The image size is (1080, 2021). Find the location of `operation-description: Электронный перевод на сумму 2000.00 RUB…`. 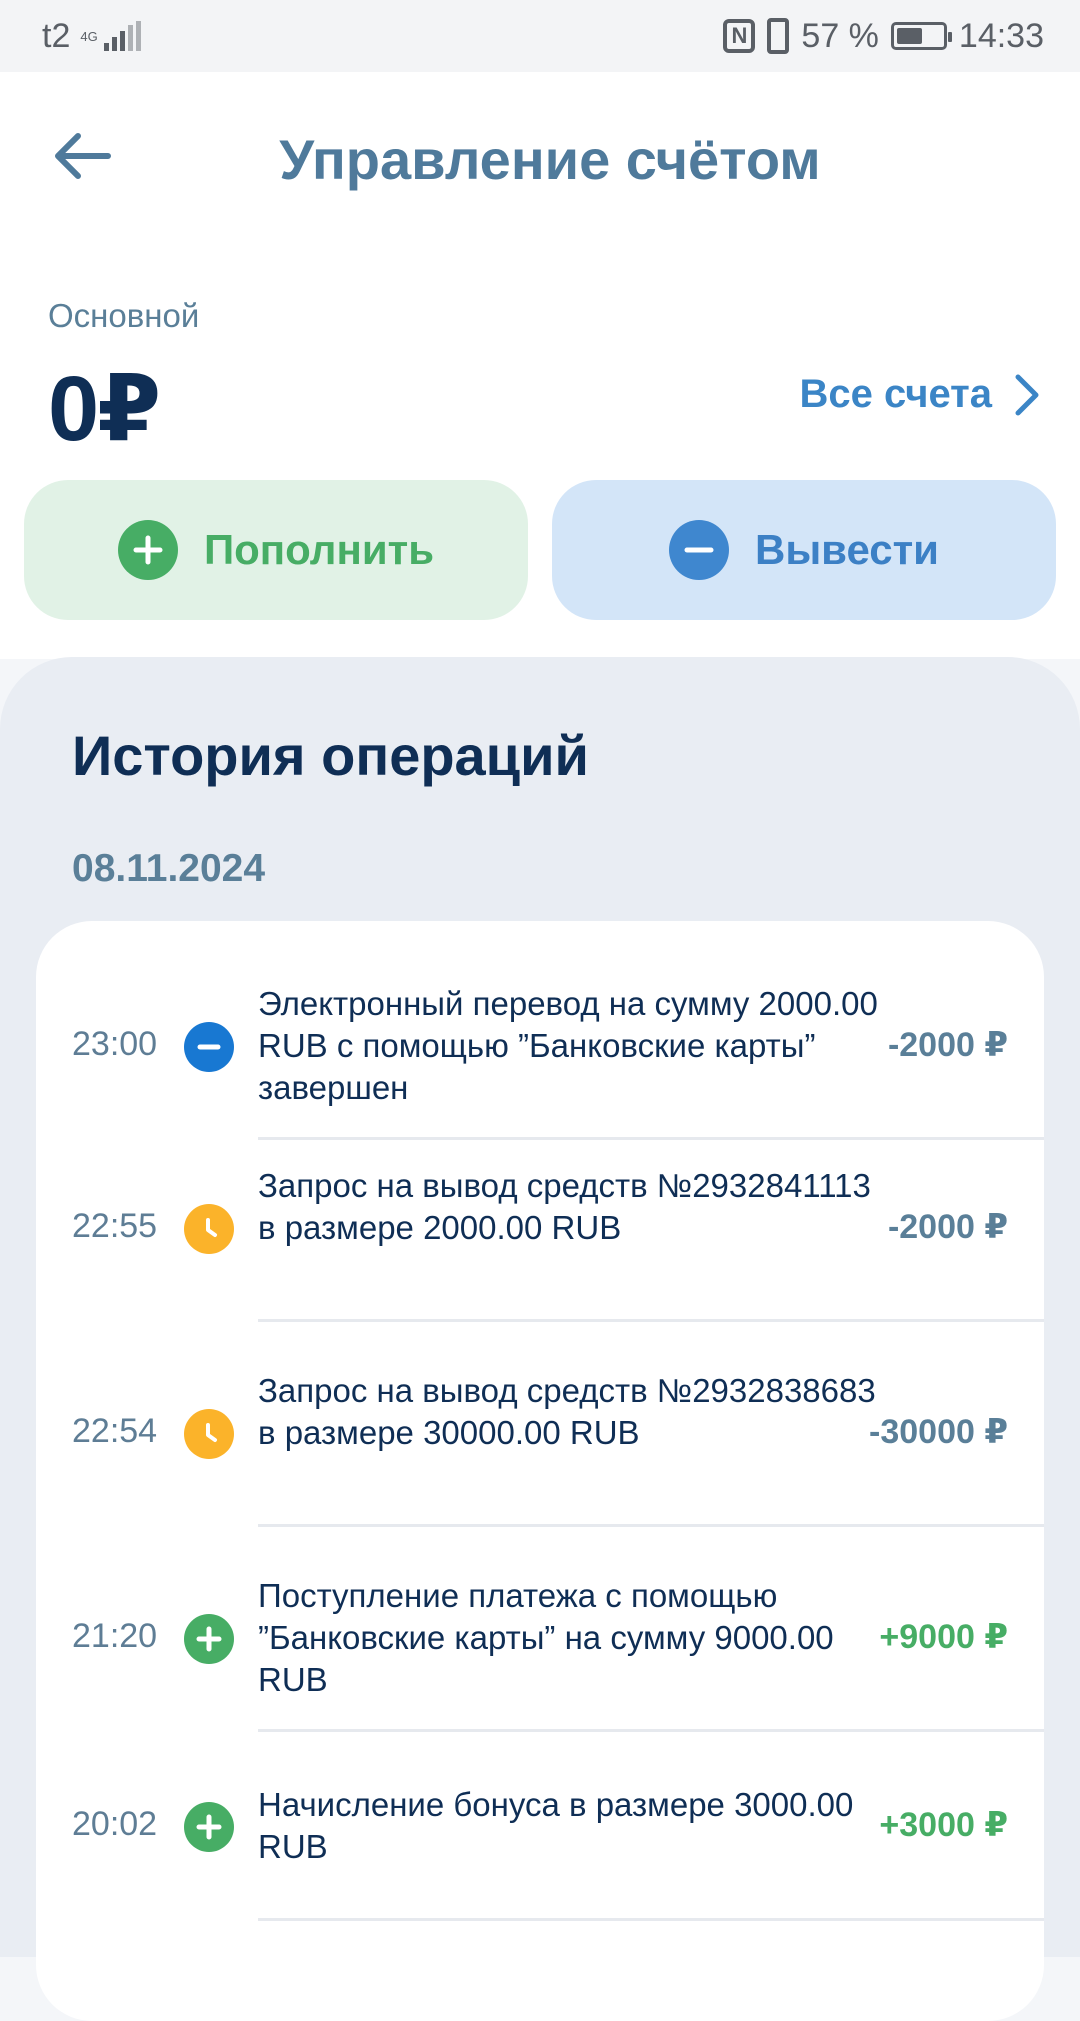

operation-description: Электронный перевод на сумму 2000.00 RUB… is located at coordinates (568, 1045).